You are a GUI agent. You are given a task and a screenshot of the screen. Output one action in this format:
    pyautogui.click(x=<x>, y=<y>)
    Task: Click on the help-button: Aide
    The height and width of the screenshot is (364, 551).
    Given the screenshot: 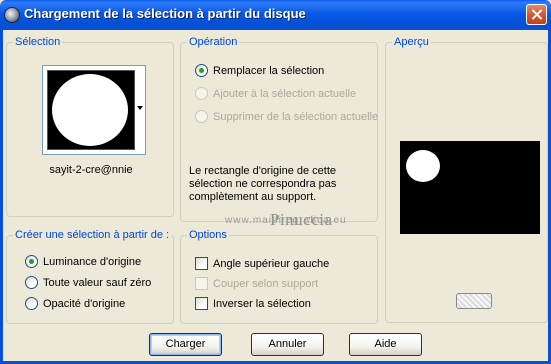 What is the action you would take?
    pyautogui.click(x=385, y=344)
    